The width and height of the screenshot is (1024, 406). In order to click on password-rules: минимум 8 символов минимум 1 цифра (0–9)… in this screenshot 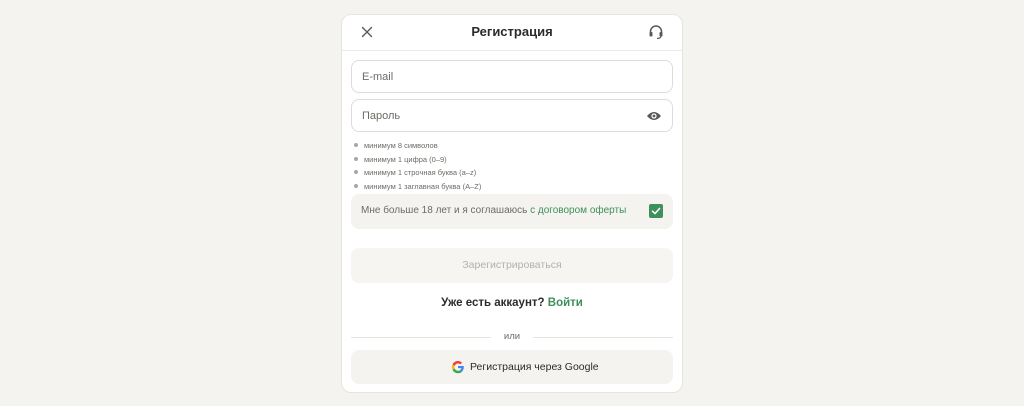, I will do `click(417, 166)`.